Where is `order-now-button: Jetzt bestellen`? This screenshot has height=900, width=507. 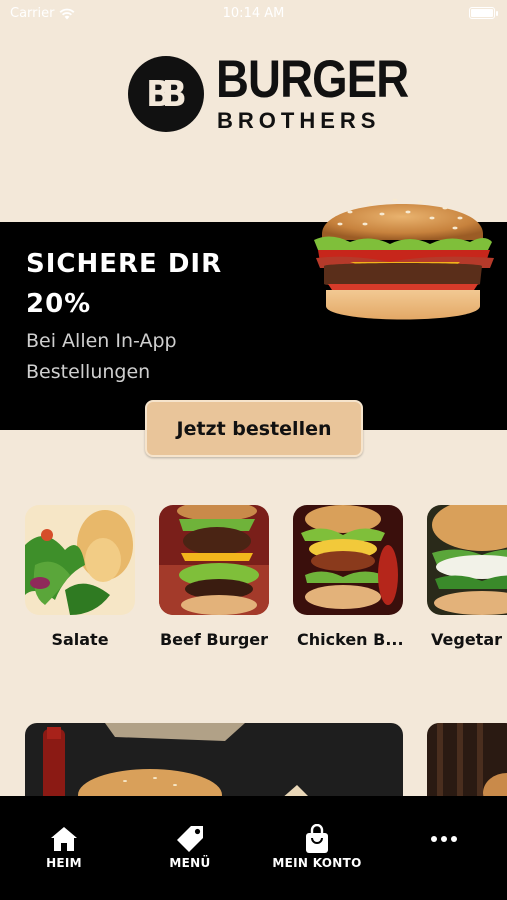 order-now-button: Jetzt bestellen is located at coordinates (254, 428).